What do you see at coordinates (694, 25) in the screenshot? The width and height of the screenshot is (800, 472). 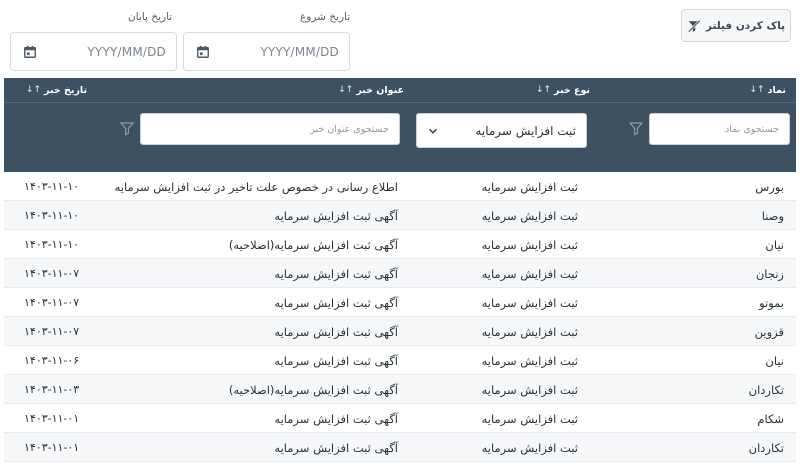 I see `filter-off-icon` at bounding box center [694, 25].